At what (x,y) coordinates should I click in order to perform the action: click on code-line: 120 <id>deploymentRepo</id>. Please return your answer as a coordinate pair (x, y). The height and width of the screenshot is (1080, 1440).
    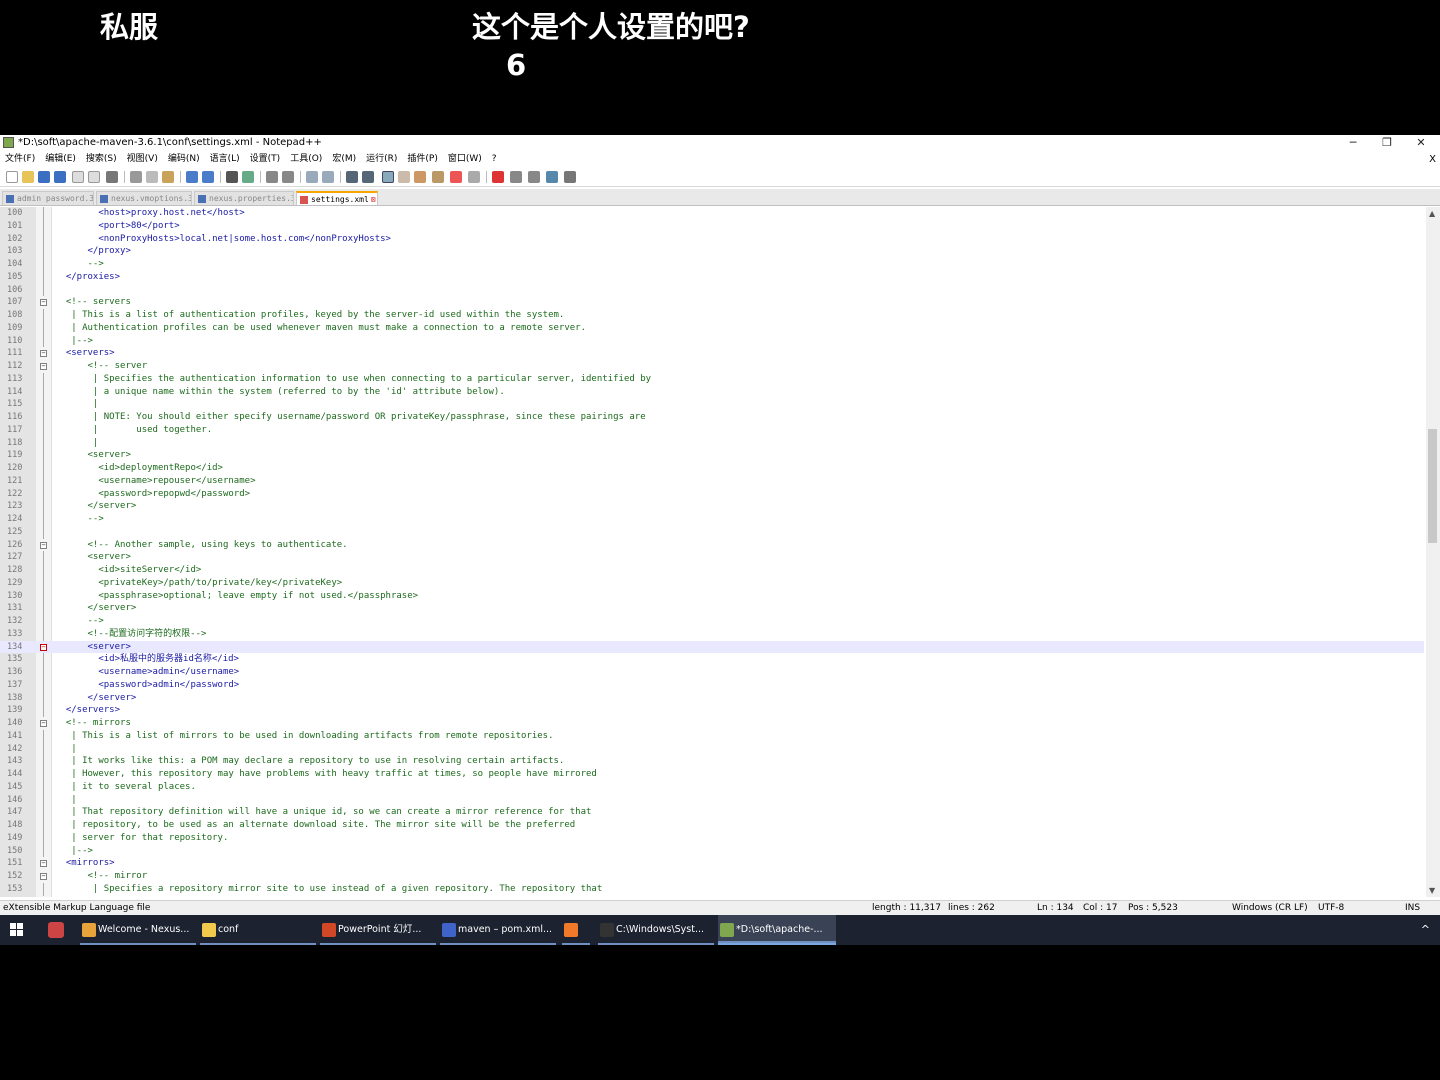
    Looking at the image, I should click on (712, 468).